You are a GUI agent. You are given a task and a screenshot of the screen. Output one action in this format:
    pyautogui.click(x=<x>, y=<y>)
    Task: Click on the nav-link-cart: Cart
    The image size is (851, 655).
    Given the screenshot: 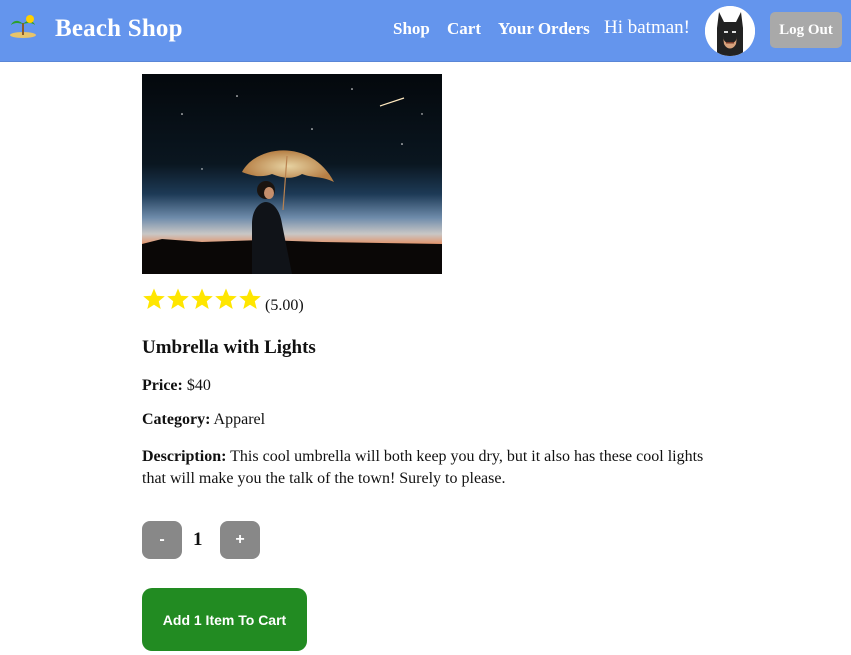 What is the action you would take?
    pyautogui.click(x=464, y=29)
    